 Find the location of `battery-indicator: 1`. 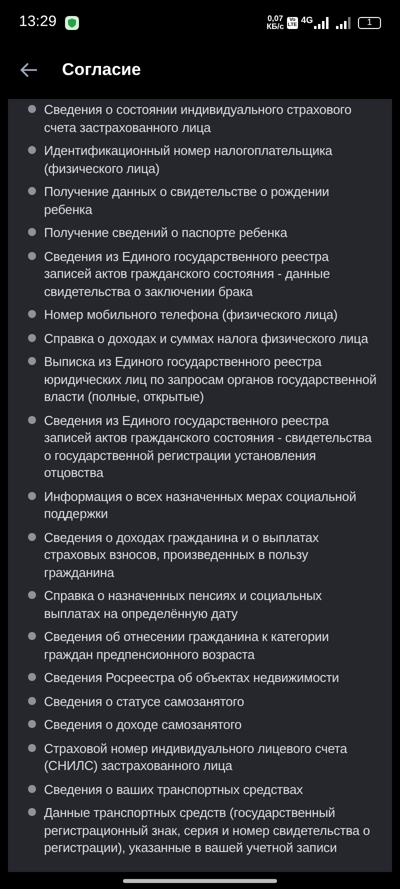

battery-indicator: 1 is located at coordinates (369, 22).